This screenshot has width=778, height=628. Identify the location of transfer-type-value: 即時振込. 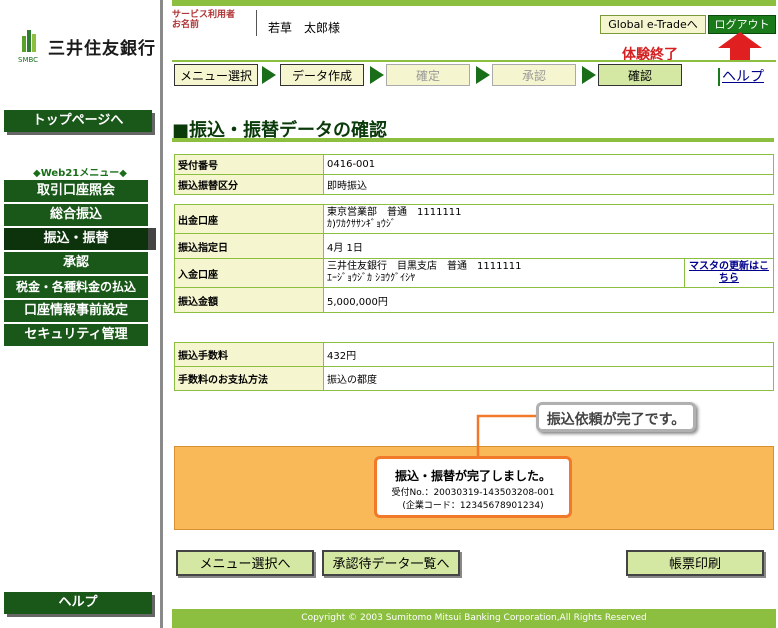
(548, 184).